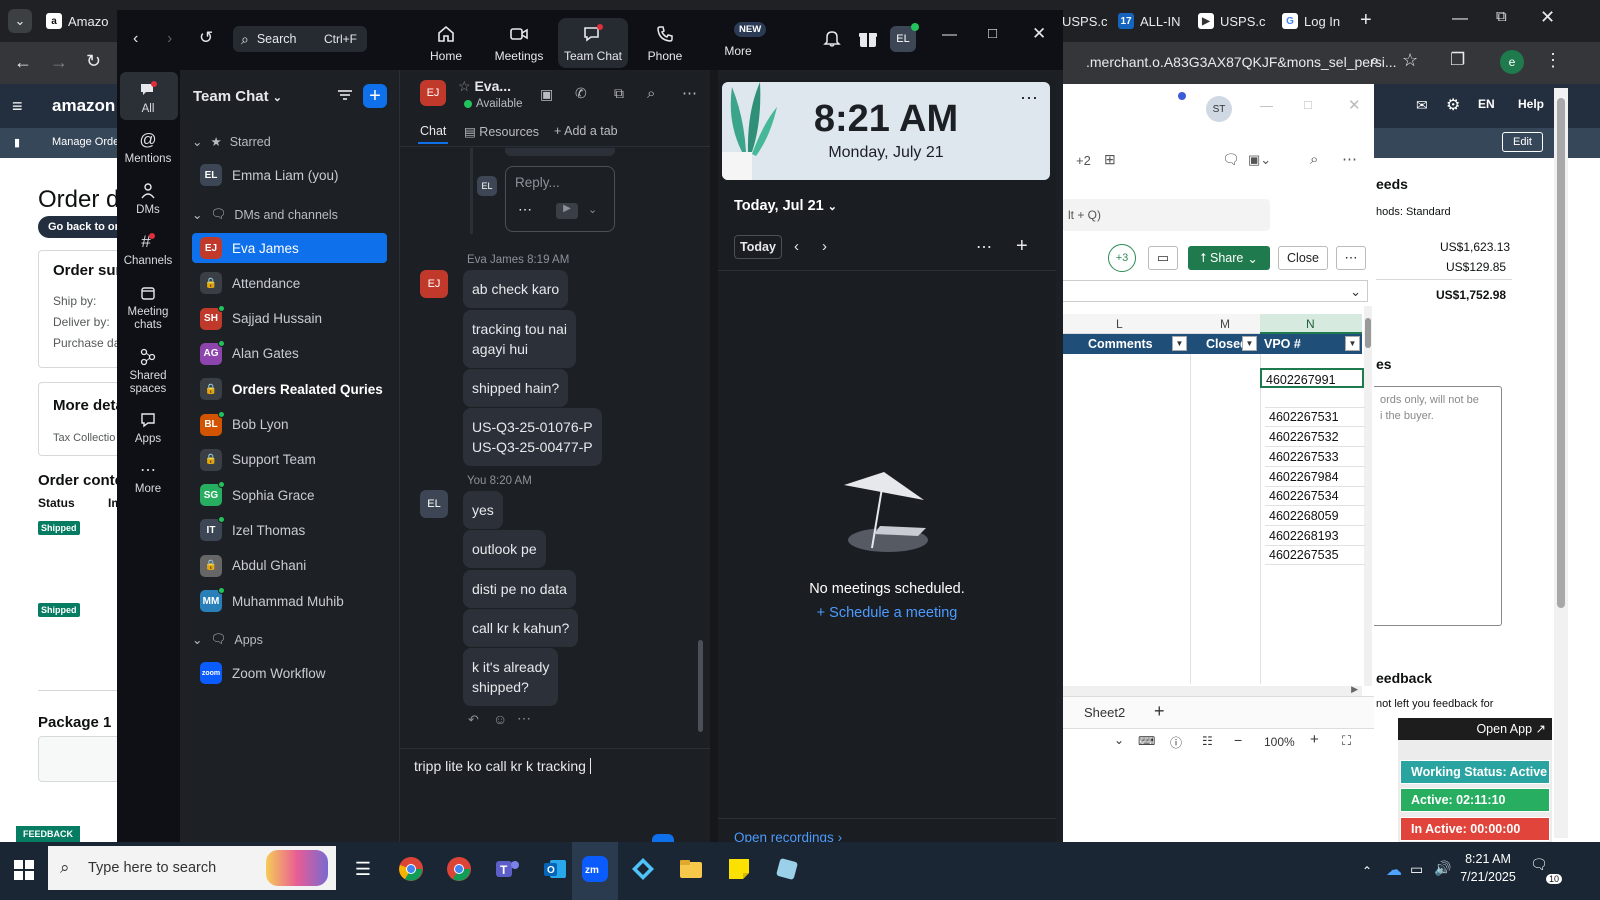 The width and height of the screenshot is (1600, 900). I want to click on comment-icon: 🗨, so click(1231, 159).